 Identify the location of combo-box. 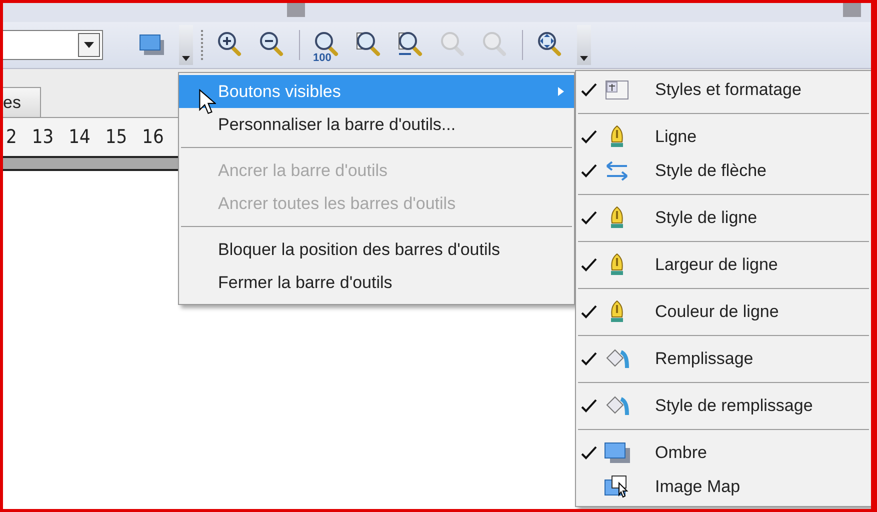
(53, 45).